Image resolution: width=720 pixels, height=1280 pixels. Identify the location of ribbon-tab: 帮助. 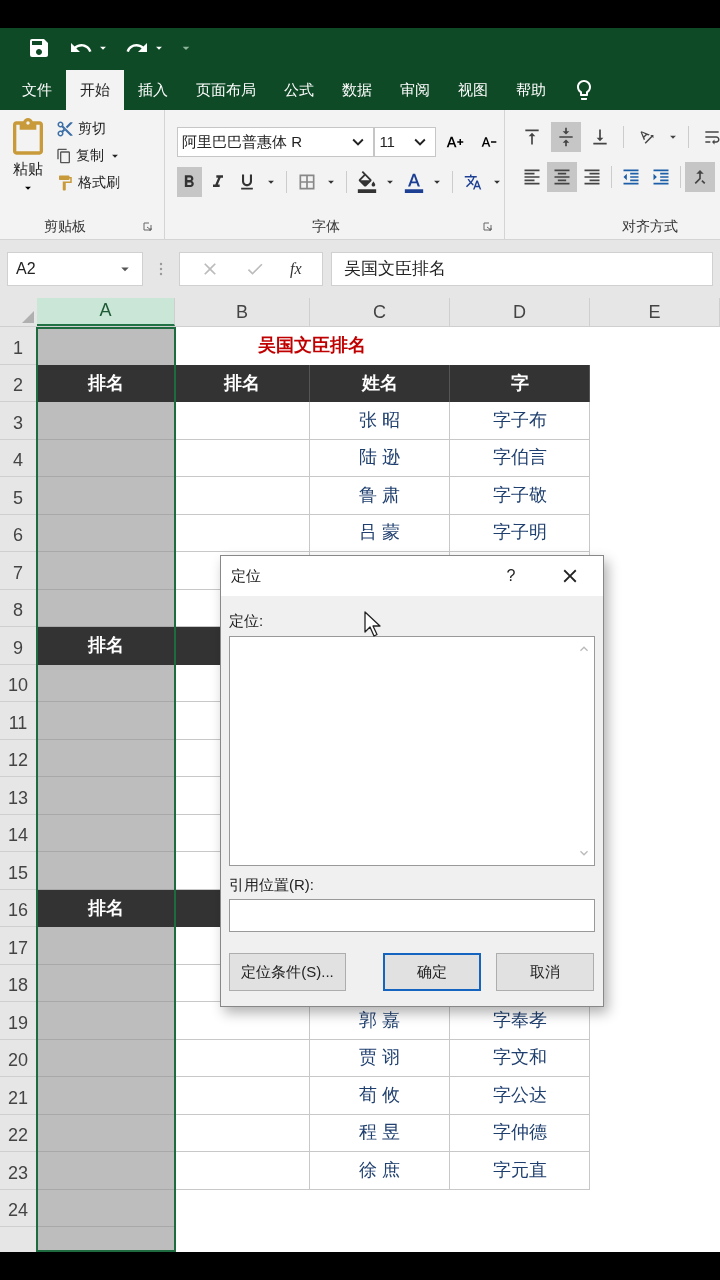
(531, 90).